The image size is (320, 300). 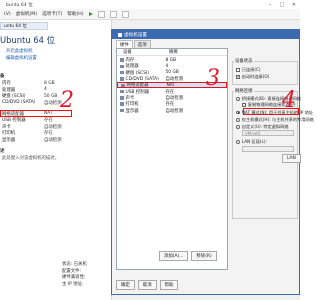 What do you see at coordinates (244, 61) in the screenshot?
I see `device-status-label: 设备状态` at bounding box center [244, 61].